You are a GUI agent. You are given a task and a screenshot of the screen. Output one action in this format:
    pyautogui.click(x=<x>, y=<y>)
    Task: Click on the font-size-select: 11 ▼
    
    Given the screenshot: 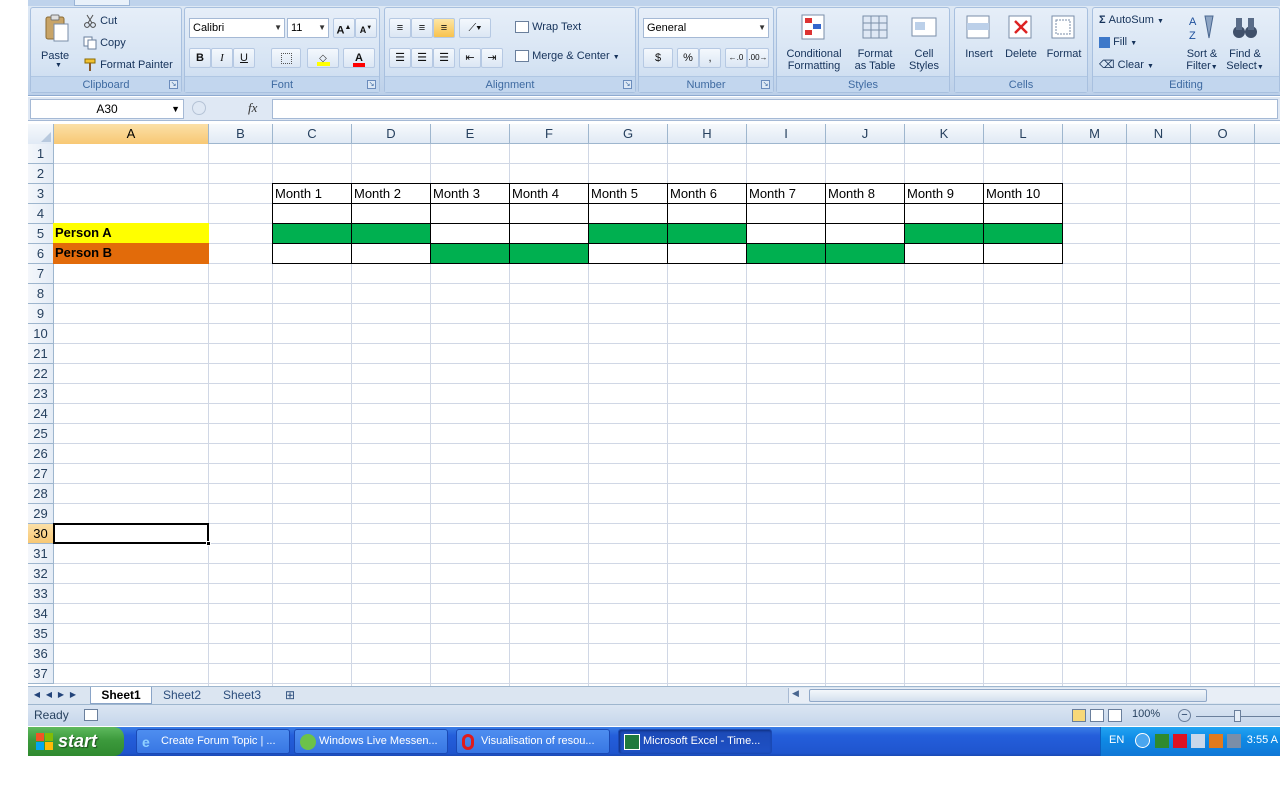 What is the action you would take?
    pyautogui.click(x=308, y=28)
    